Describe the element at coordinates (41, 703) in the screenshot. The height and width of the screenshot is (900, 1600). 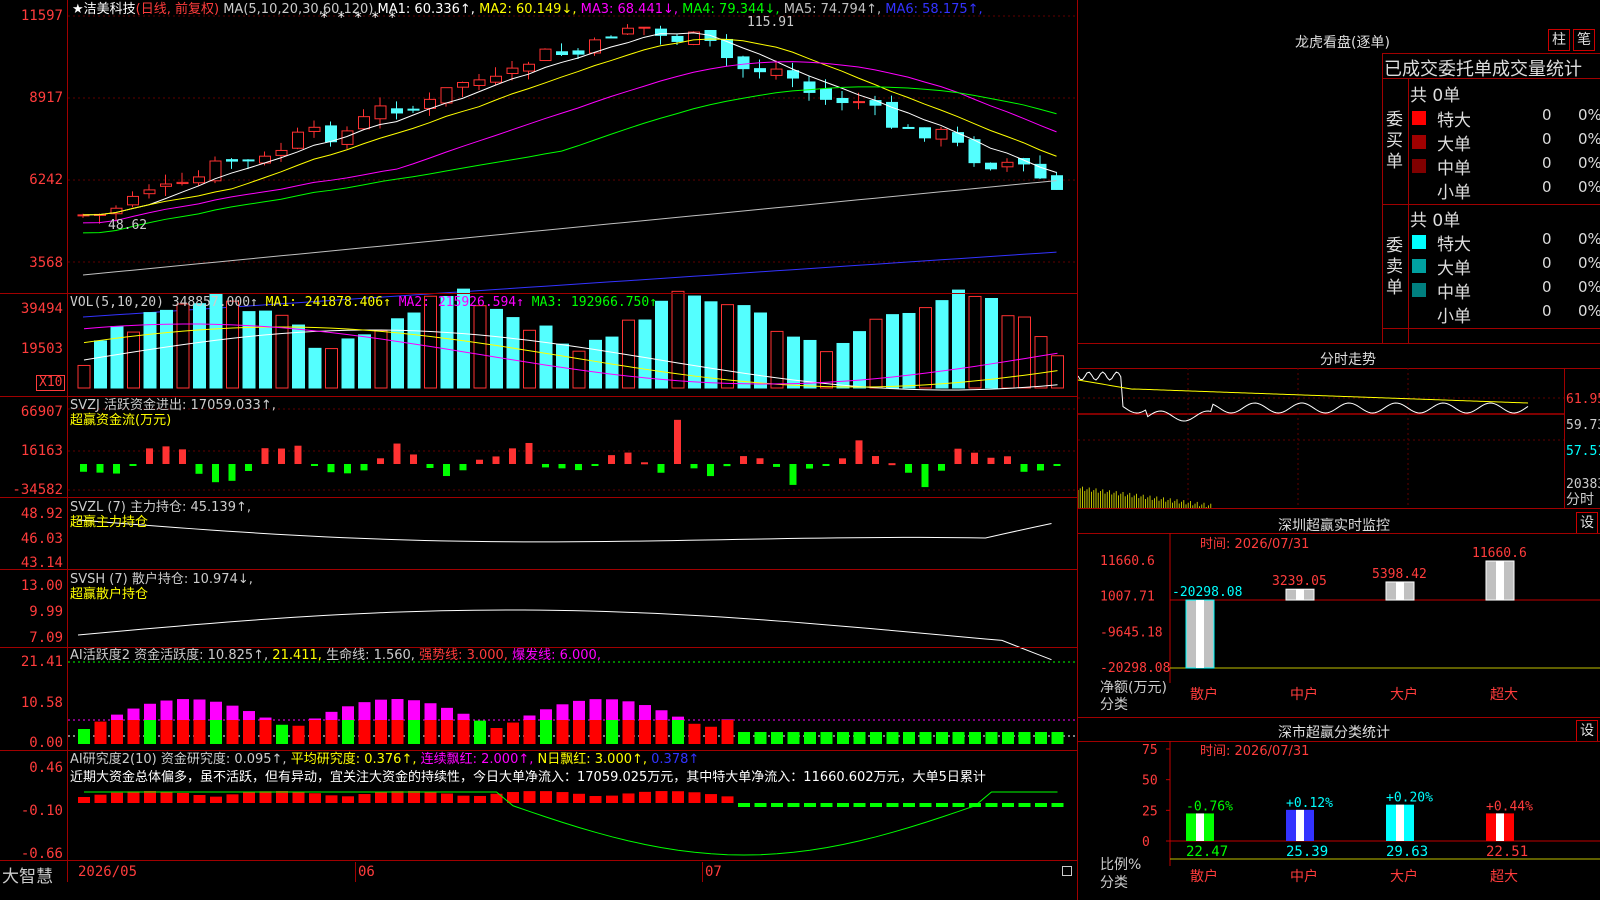
I see `ai-active-axis-label: 10.58` at that location.